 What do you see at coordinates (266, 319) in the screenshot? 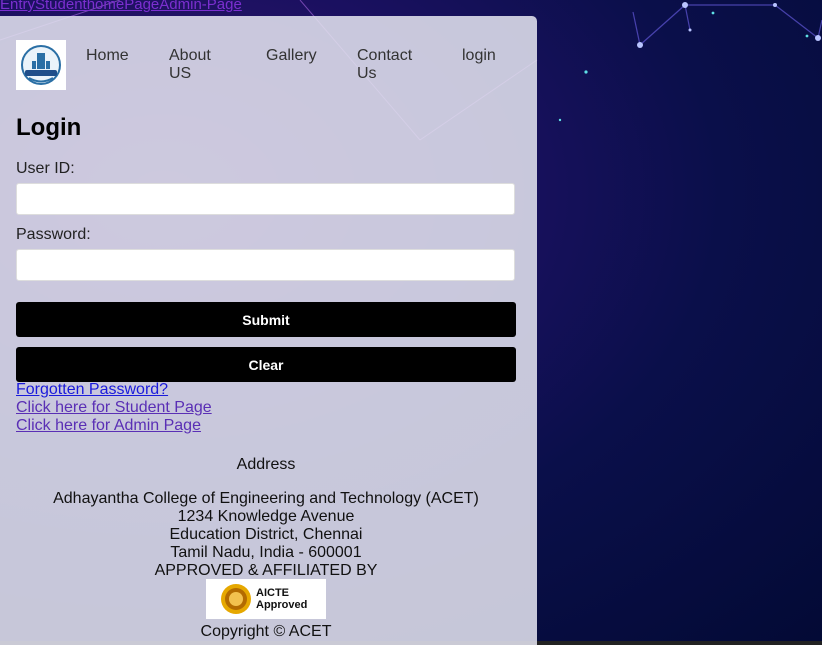
I see `submit-button: Submit` at bounding box center [266, 319].